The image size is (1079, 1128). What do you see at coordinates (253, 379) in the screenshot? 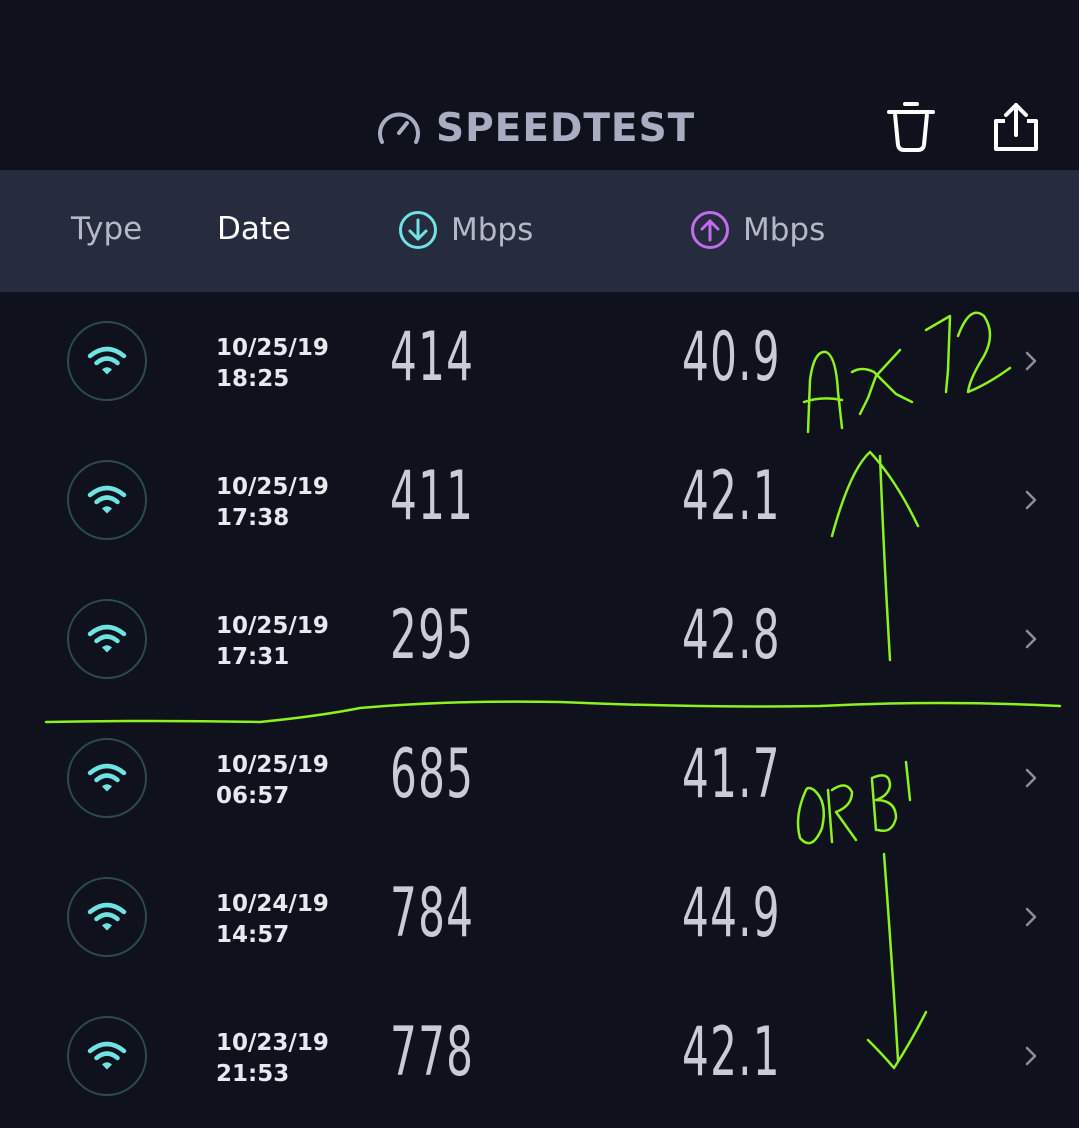
I see `result-time: 18:25` at bounding box center [253, 379].